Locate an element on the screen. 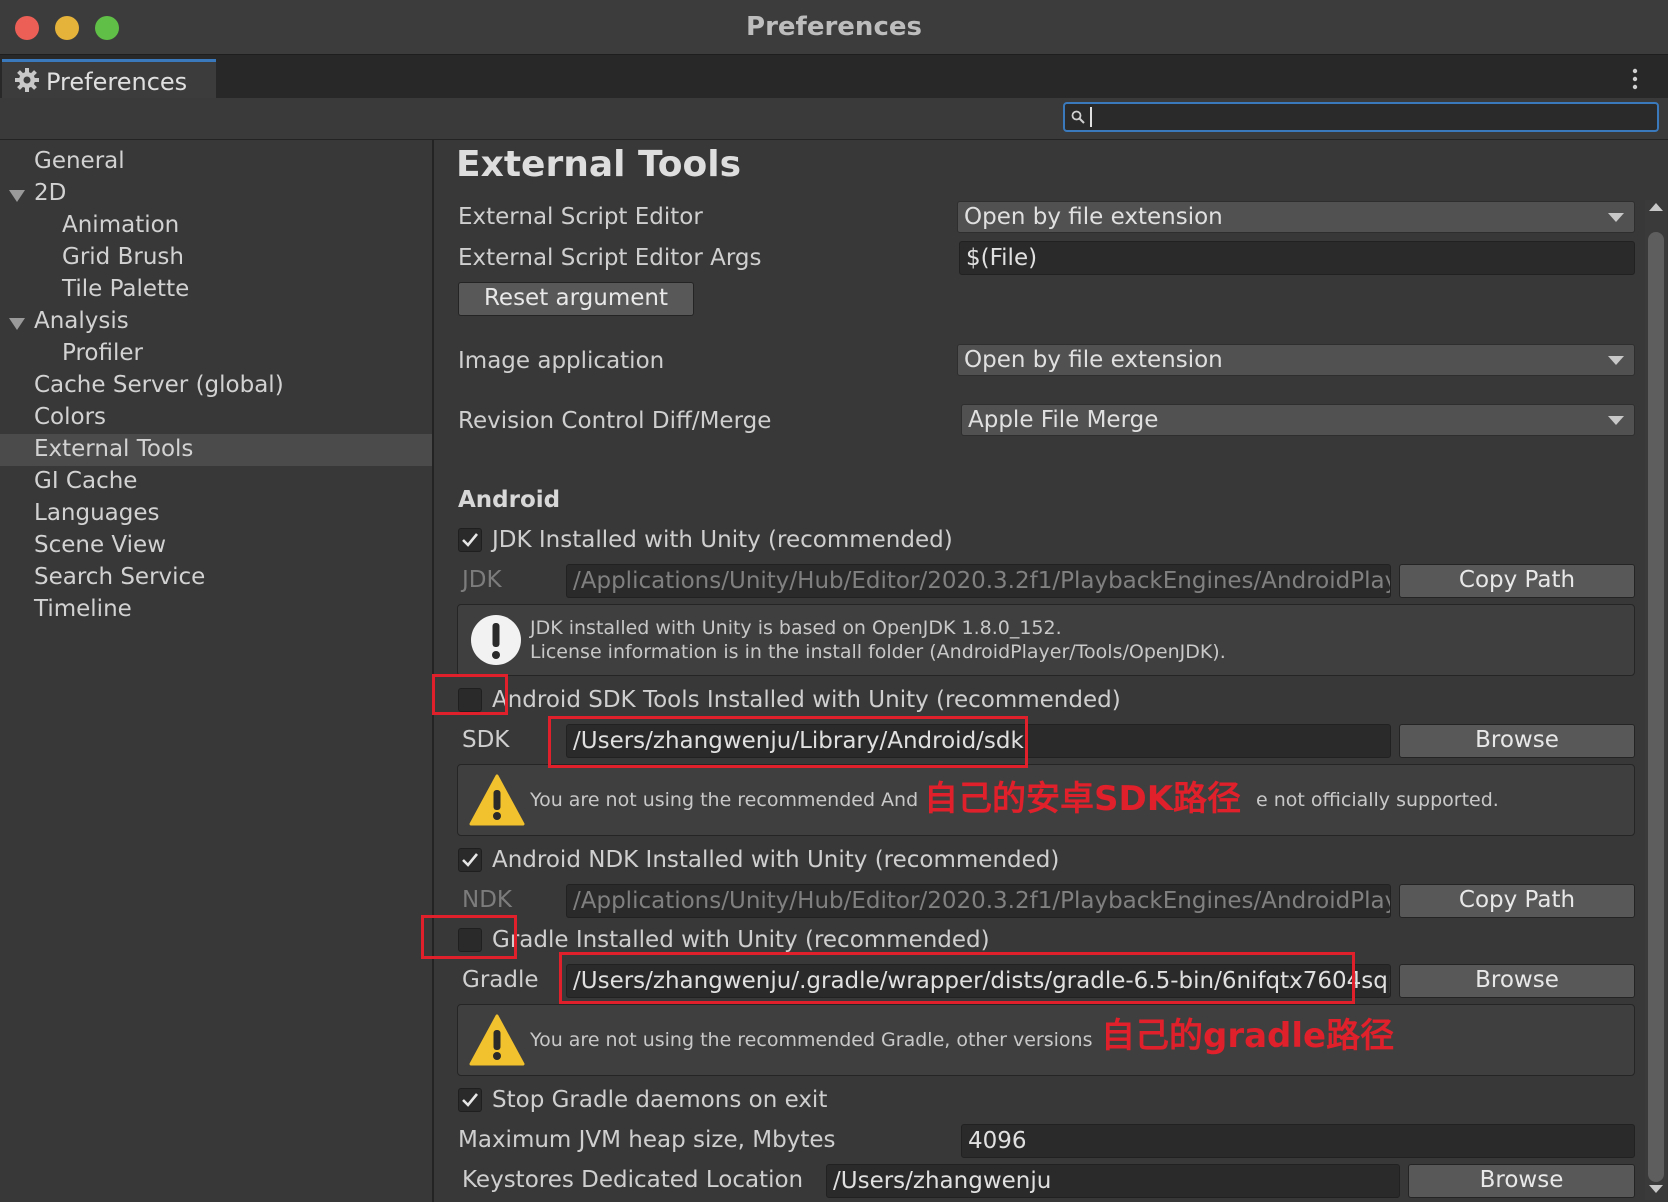 The height and width of the screenshot is (1202, 1668). keystores-browse-button: Browse is located at coordinates (1521, 1181).